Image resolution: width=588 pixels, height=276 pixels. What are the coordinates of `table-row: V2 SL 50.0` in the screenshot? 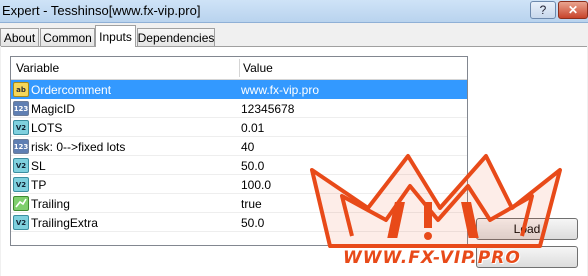 It's located at (239, 165).